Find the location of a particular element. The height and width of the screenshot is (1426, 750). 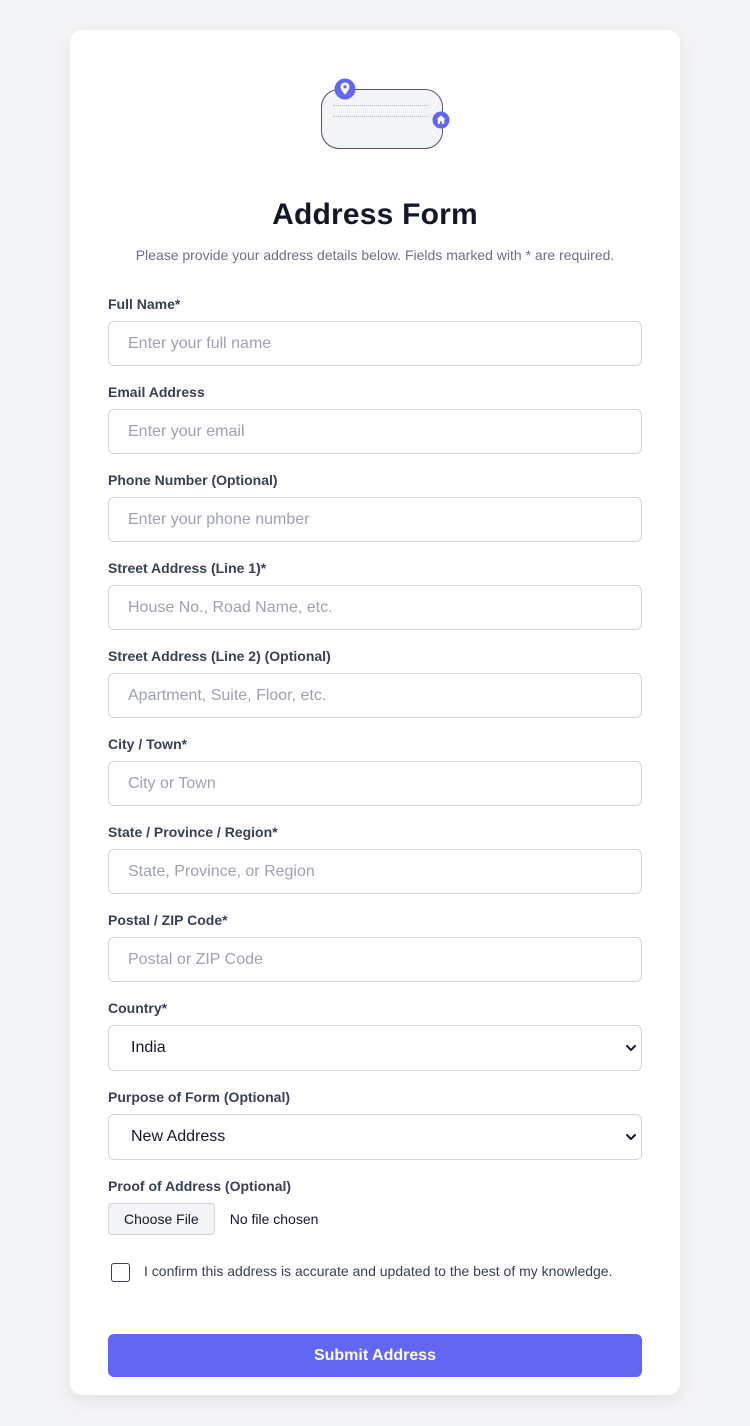

submit-button: Submit Address is located at coordinates (375, 1355).